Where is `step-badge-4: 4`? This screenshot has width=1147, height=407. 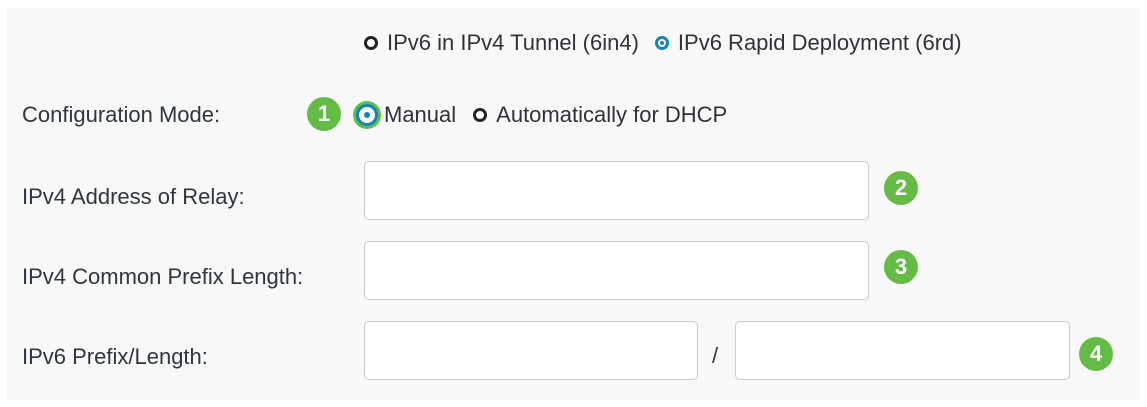
step-badge-4: 4 is located at coordinates (1096, 354).